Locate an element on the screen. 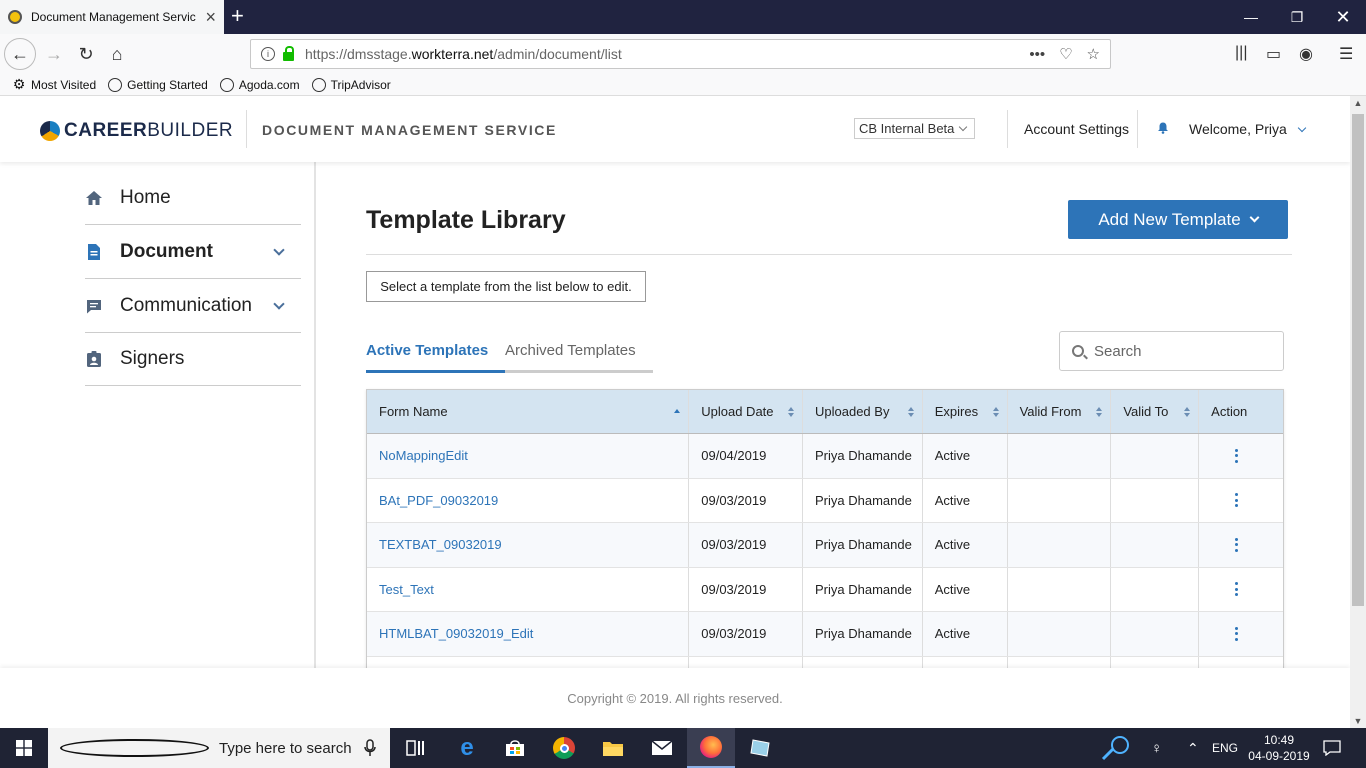  tab-active-templates: Active Templates is located at coordinates (427, 357).